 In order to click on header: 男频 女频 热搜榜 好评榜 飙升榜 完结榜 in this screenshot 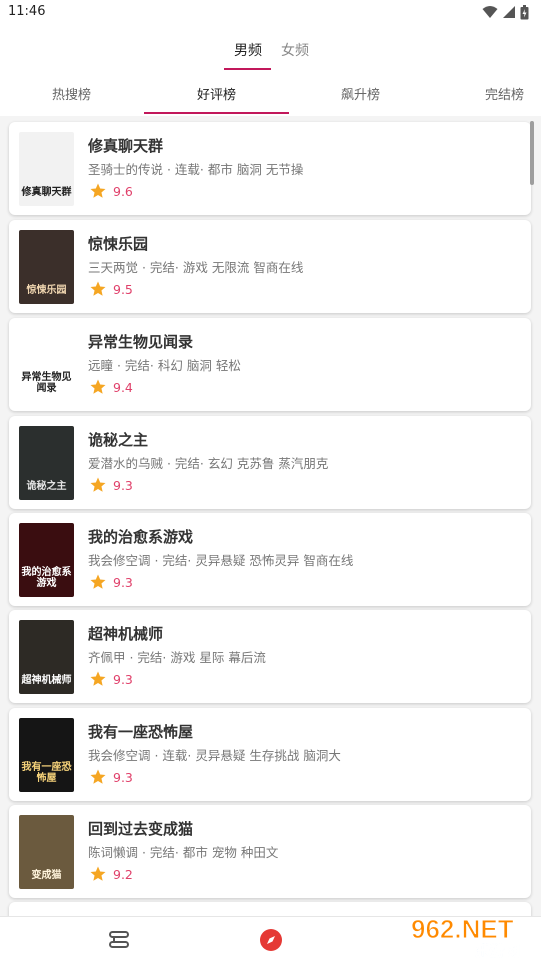, I will do `click(270, 70)`.